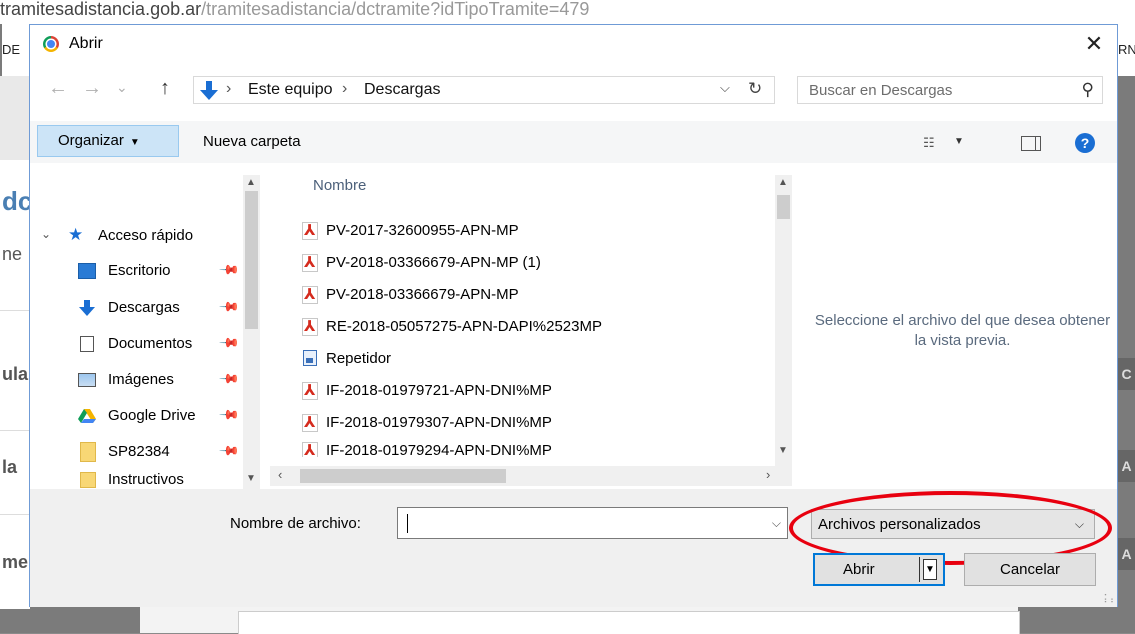 The width and height of the screenshot is (1135, 634). I want to click on chevron-down-icon: ⌄, so click(46, 234).